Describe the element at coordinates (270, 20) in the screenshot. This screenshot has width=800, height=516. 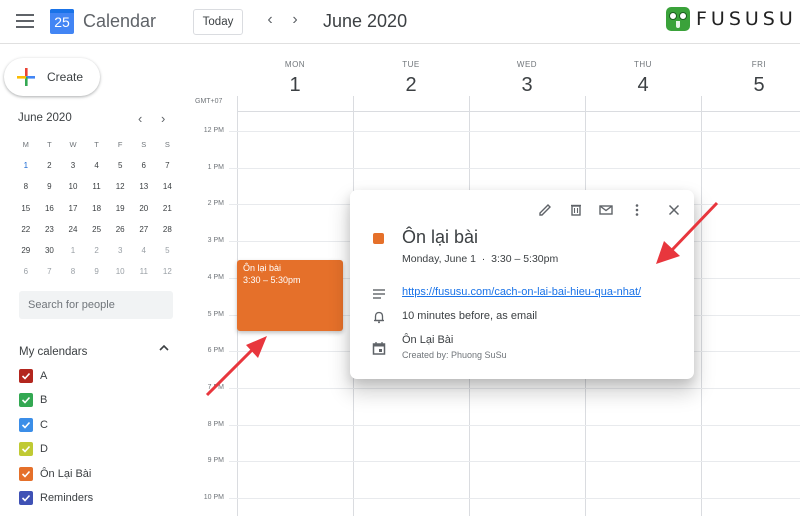
I see `previous-week-button: ‹` at that location.